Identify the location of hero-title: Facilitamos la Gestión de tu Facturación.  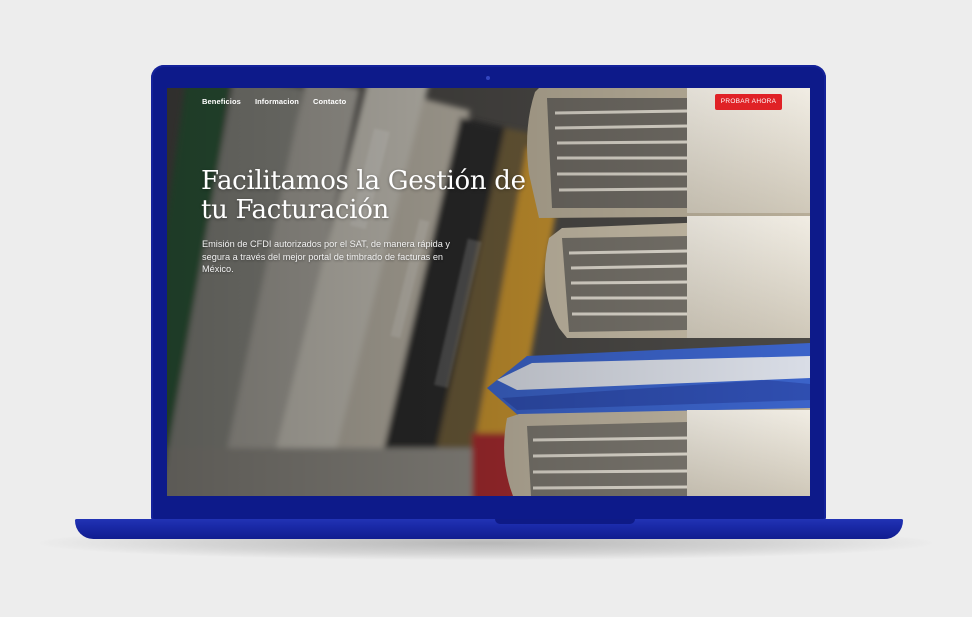
(363, 195).